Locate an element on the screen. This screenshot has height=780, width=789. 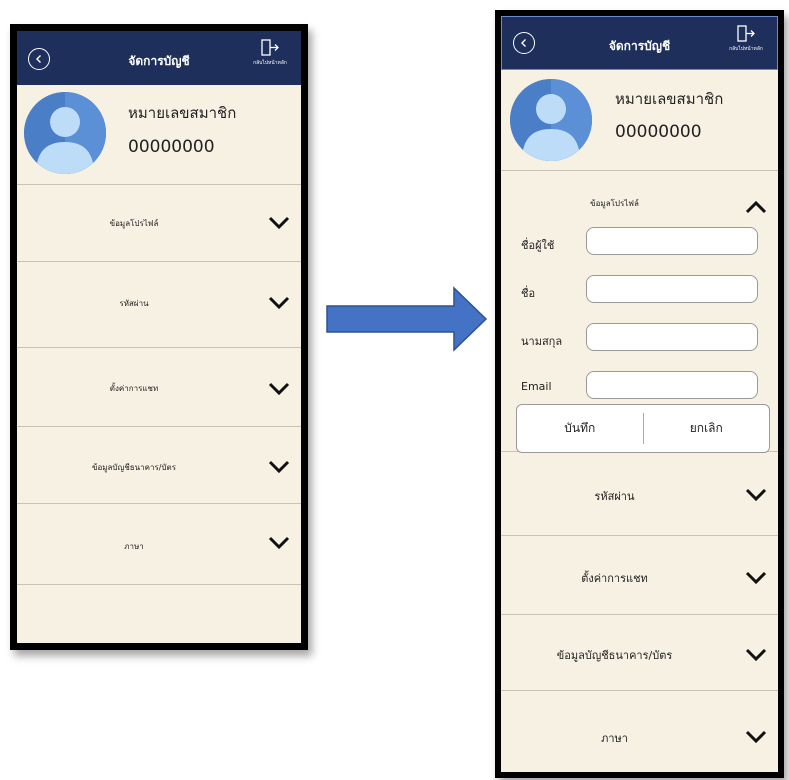
name-input is located at coordinates (672, 289).